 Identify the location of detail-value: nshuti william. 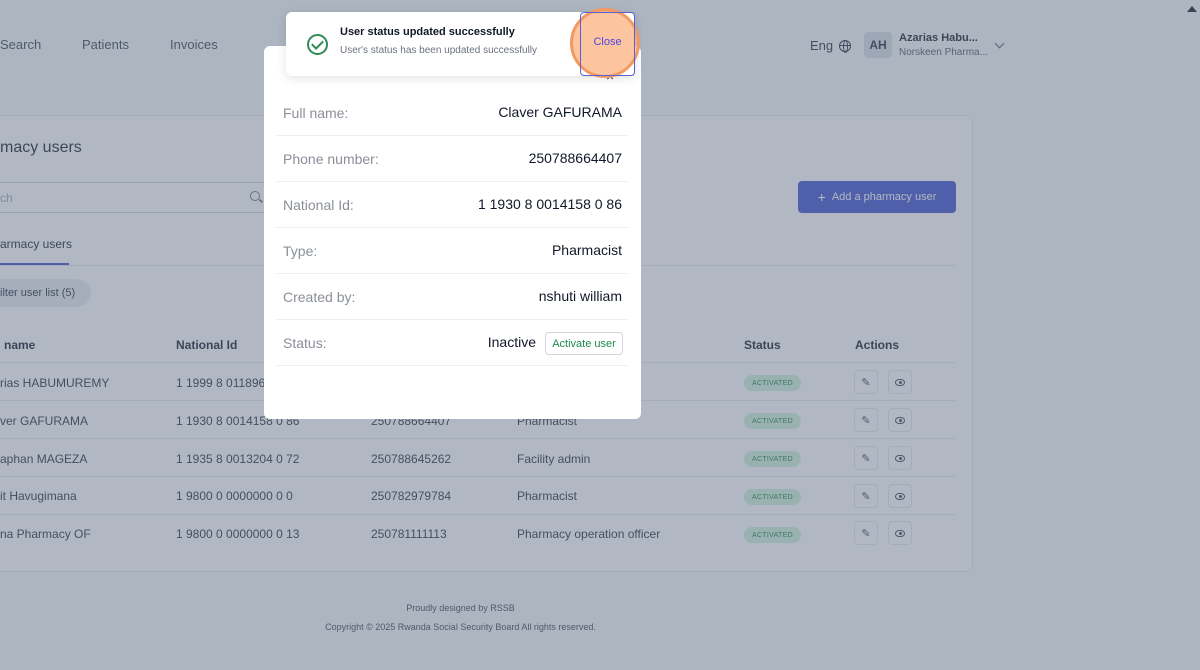
(580, 296).